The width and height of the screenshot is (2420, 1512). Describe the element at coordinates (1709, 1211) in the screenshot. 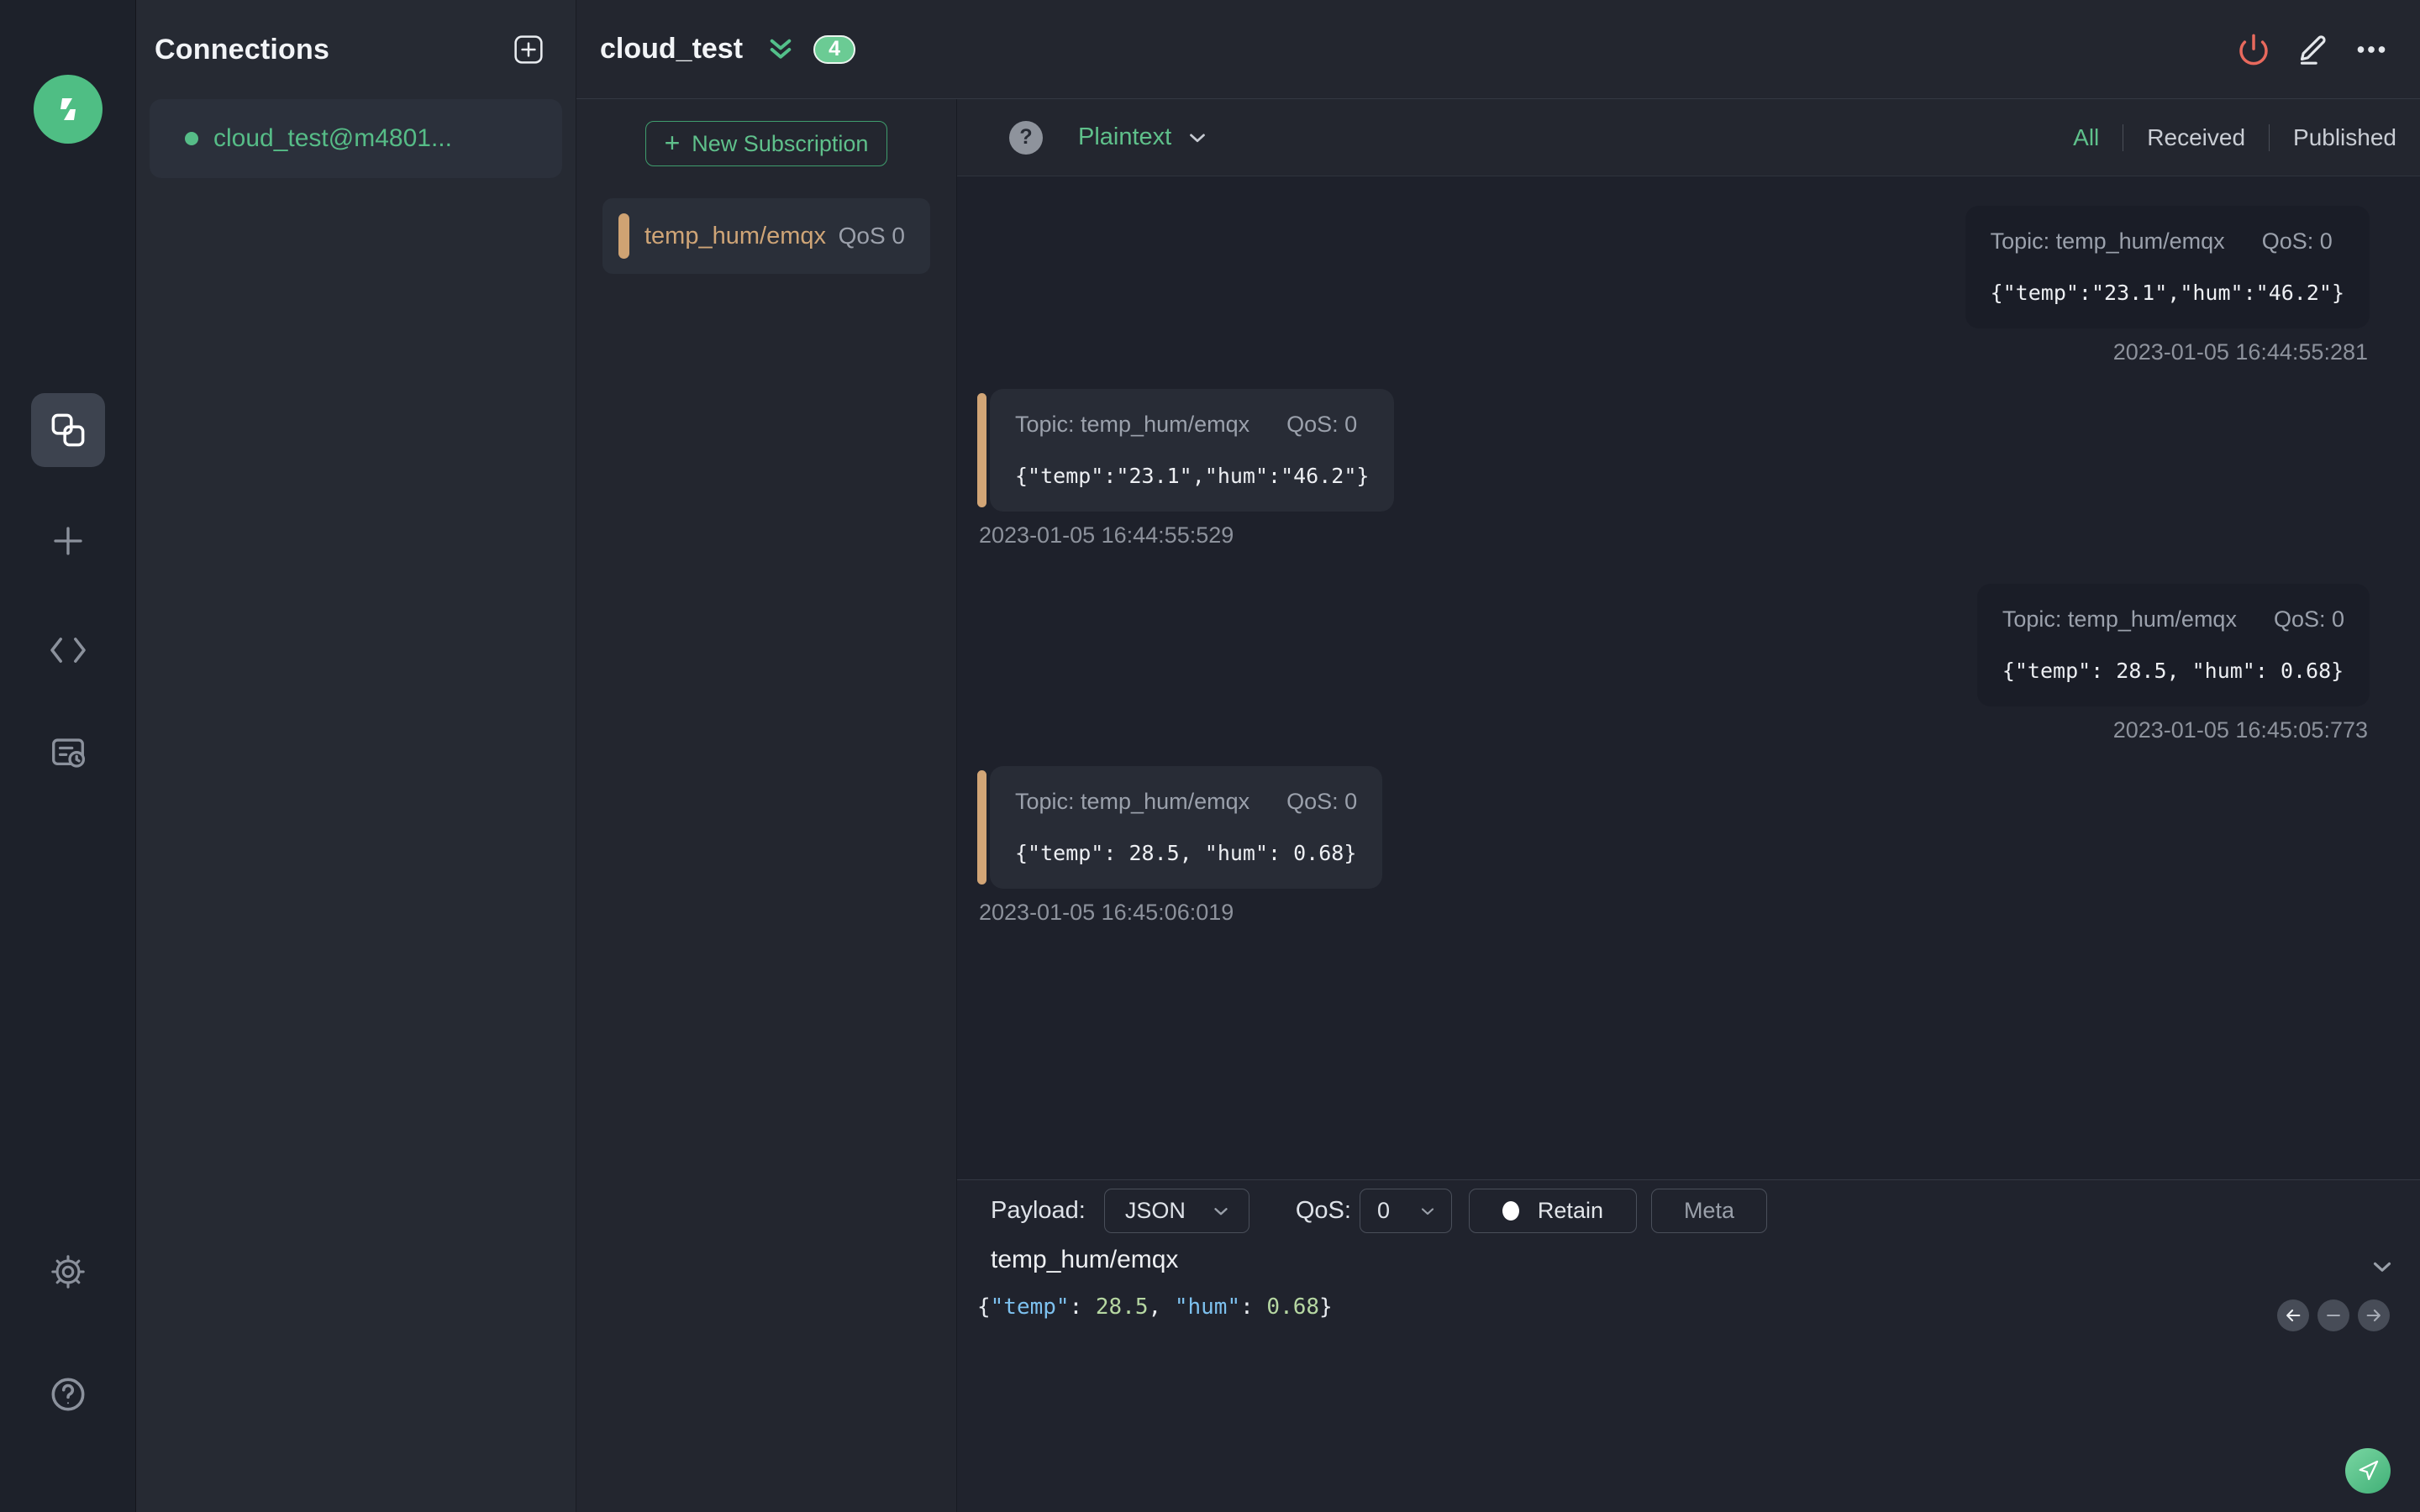

I see `meta-button: Meta` at that location.